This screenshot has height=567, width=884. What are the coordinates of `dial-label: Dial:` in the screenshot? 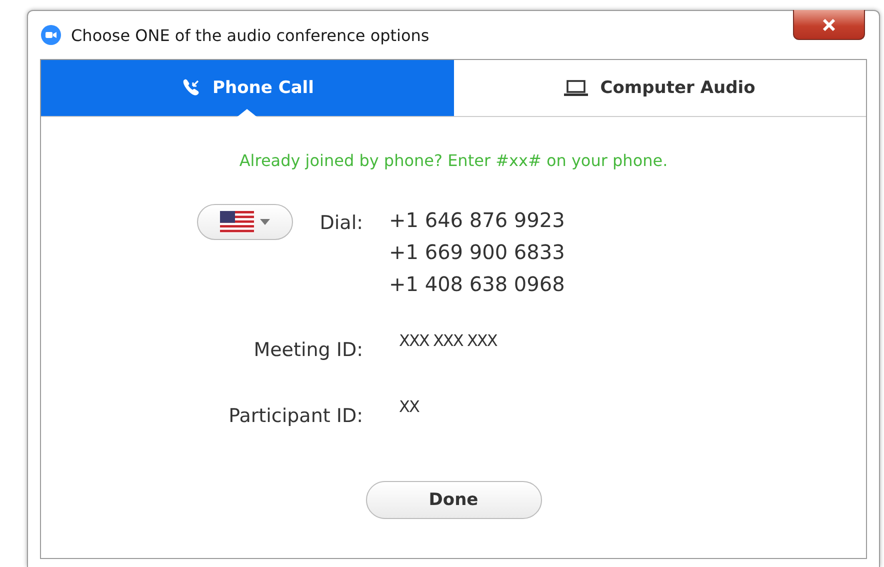 It's located at (341, 222).